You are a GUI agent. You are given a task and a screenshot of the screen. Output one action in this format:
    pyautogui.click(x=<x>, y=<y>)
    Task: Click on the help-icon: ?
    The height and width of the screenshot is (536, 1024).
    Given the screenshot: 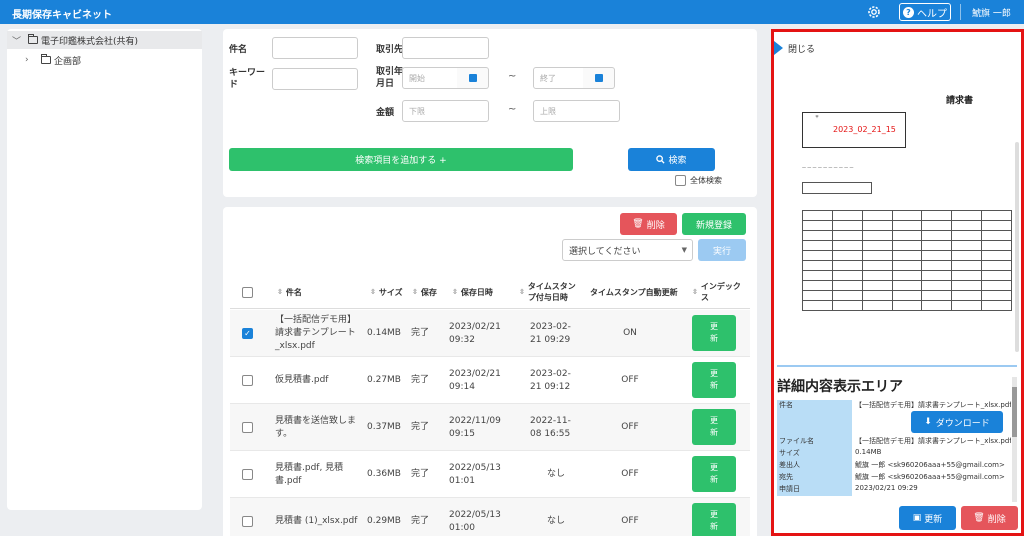 What is the action you would take?
    pyautogui.click(x=908, y=12)
    